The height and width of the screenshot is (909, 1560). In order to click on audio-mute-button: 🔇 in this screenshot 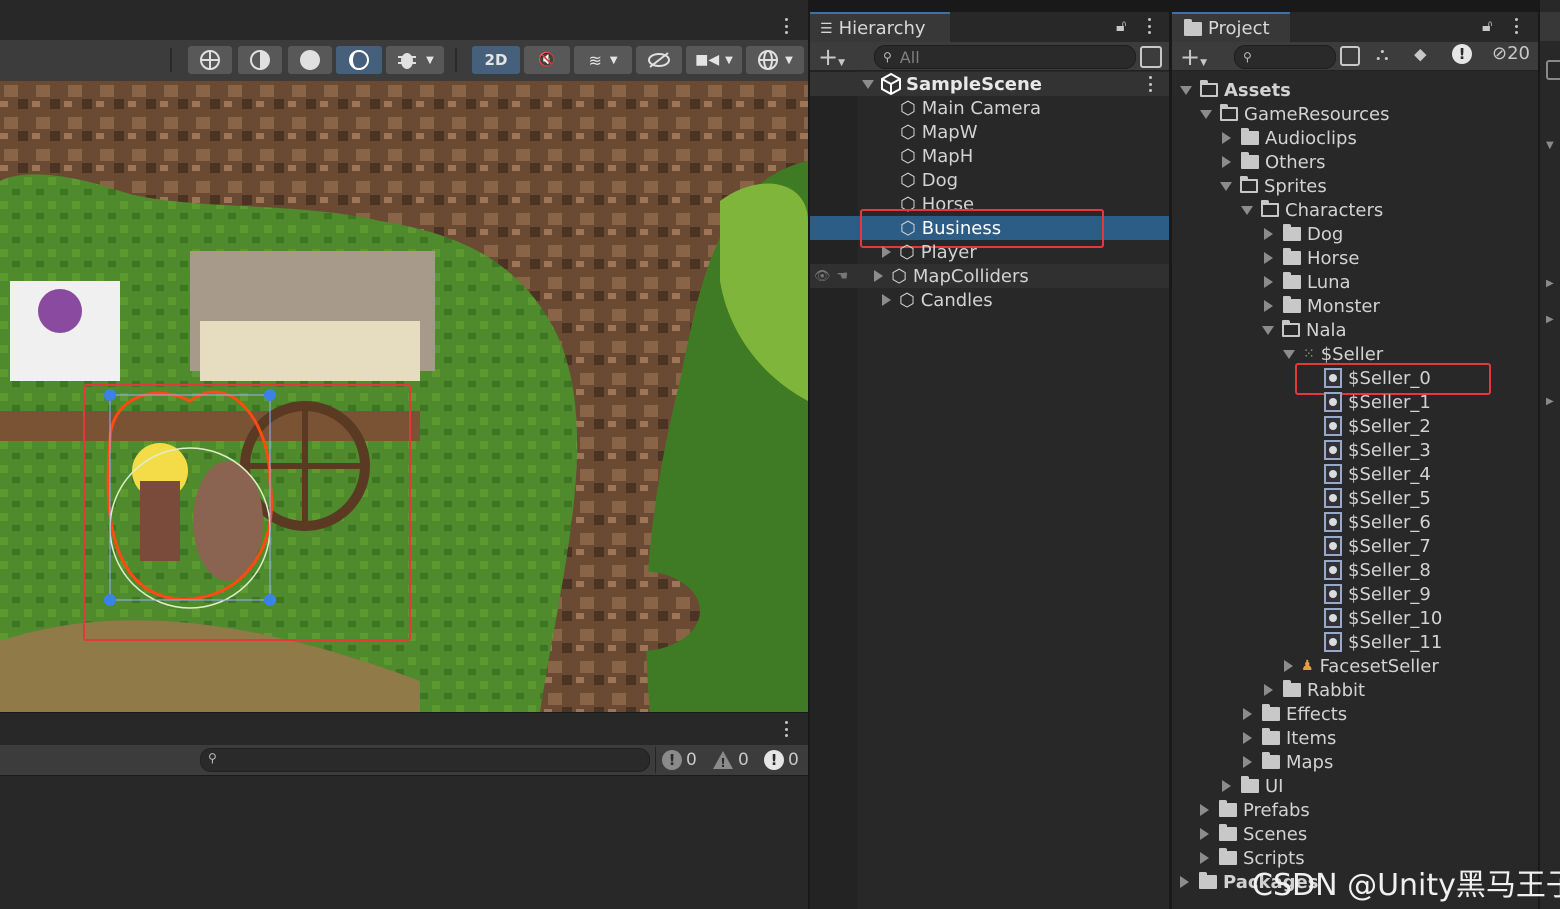, I will do `click(547, 60)`.